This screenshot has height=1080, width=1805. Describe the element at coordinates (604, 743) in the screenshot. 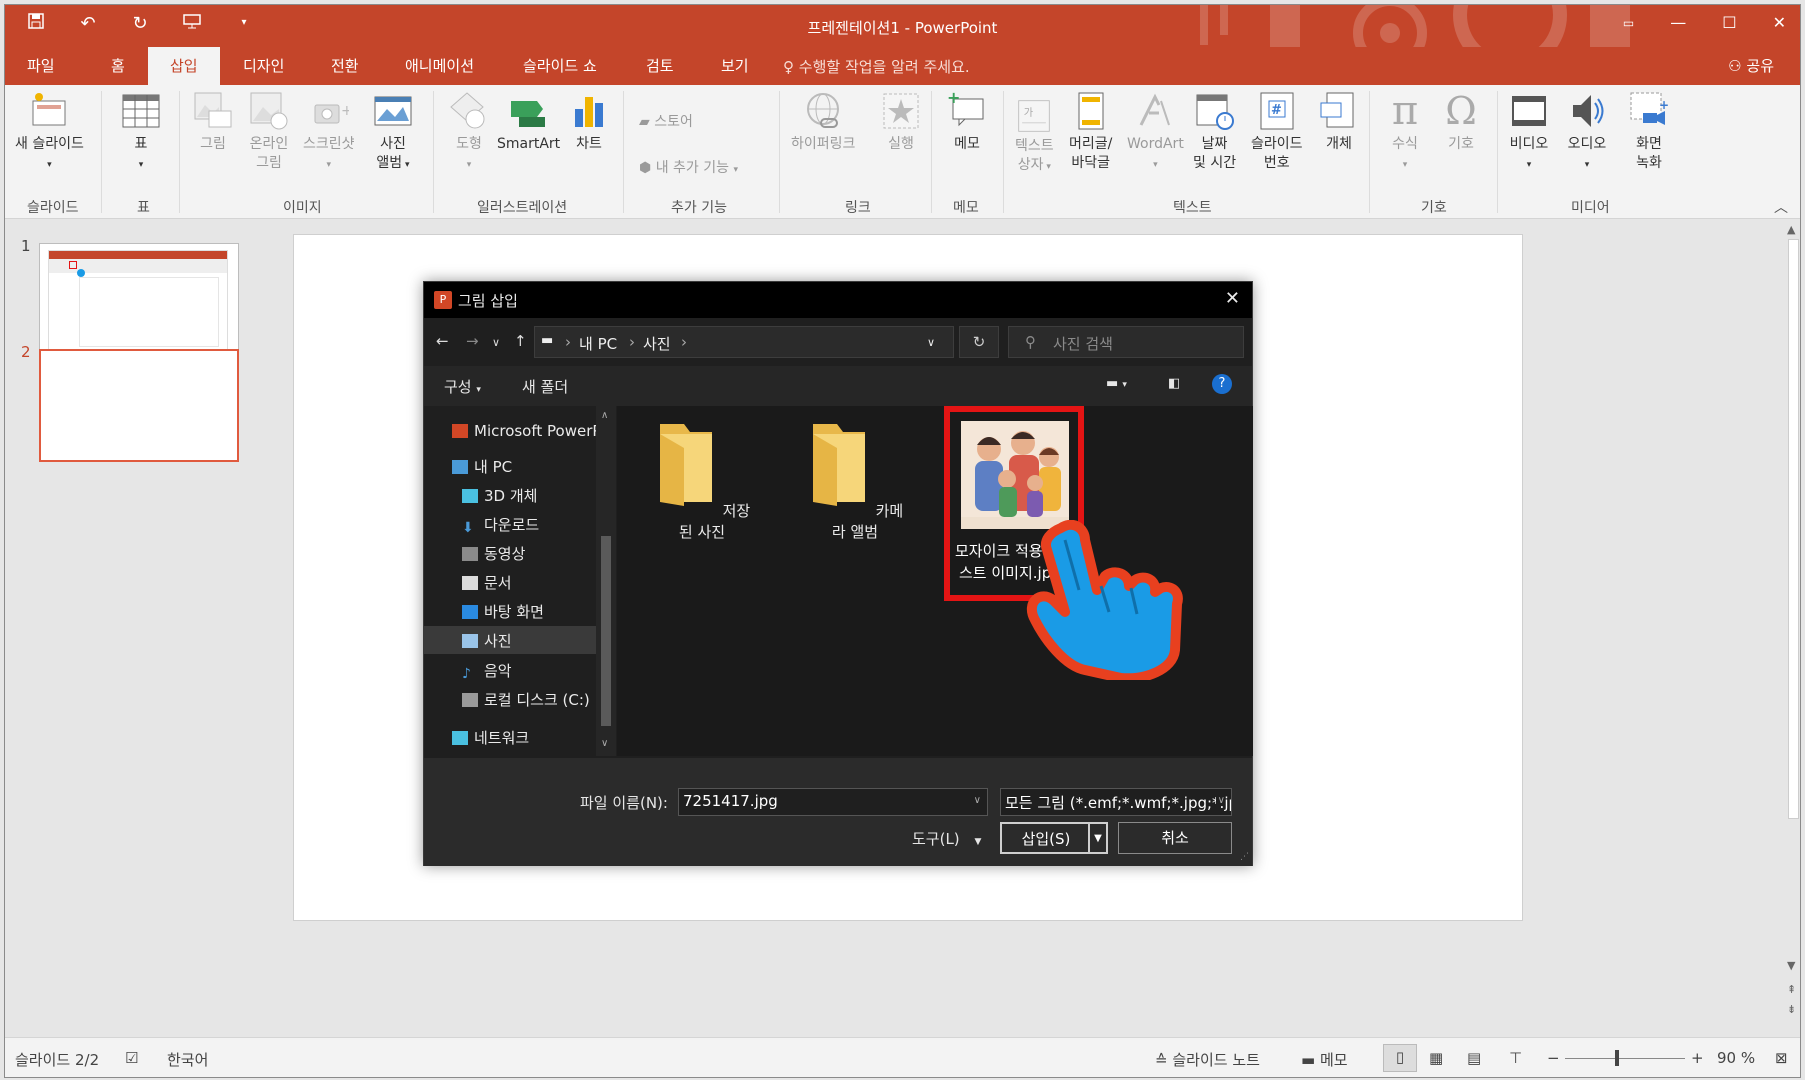

I see `scroll-down-icon: ∨` at that location.